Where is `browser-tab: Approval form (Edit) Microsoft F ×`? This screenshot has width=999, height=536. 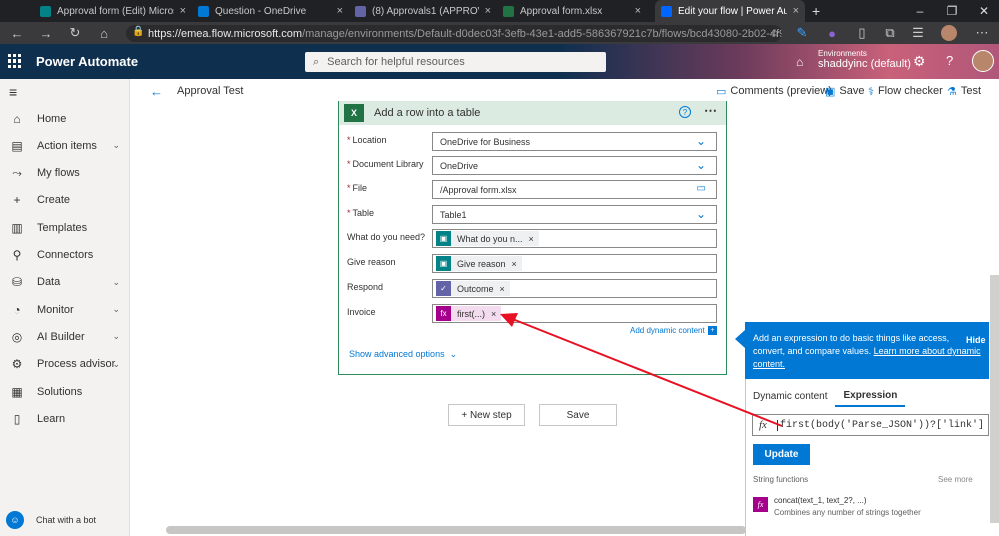
browser-tab: Approval form (Edit) Microsoft F × is located at coordinates (113, 11).